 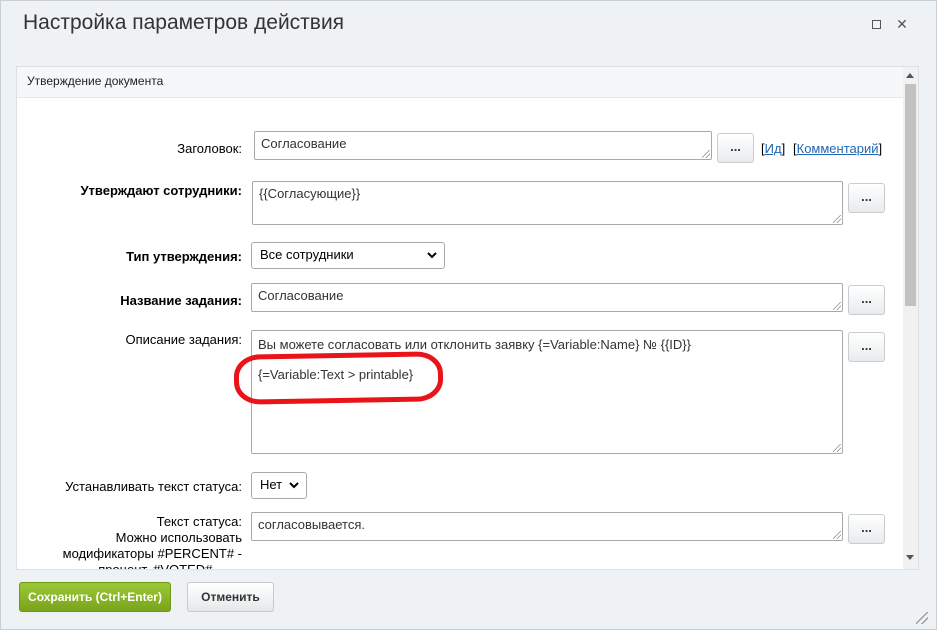 I want to click on comment-link: Комментарий, so click(x=838, y=148).